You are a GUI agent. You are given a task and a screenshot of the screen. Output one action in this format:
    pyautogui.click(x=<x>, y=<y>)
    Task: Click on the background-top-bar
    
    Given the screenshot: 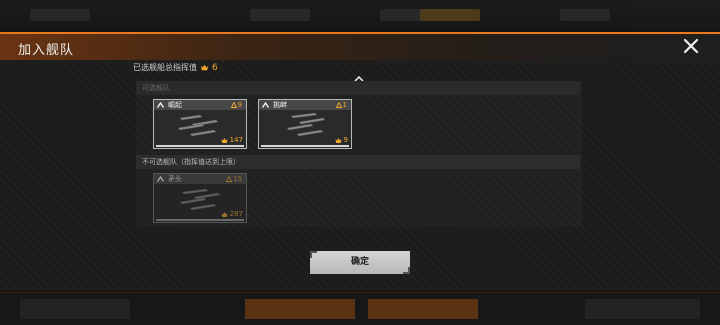 What is the action you would take?
    pyautogui.click(x=360, y=15)
    